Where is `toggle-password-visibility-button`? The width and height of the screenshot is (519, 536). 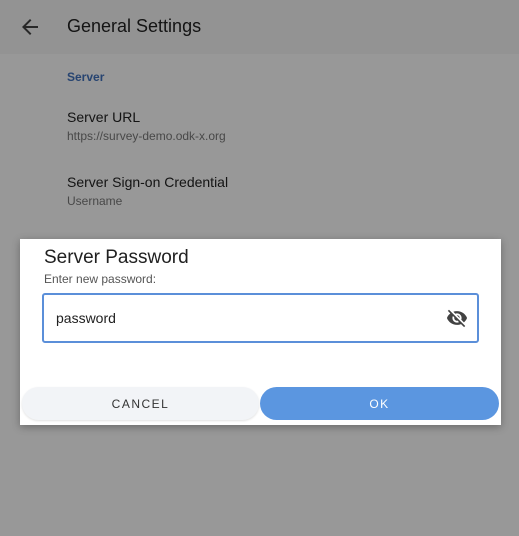 toggle-password-visibility-button is located at coordinates (457, 318).